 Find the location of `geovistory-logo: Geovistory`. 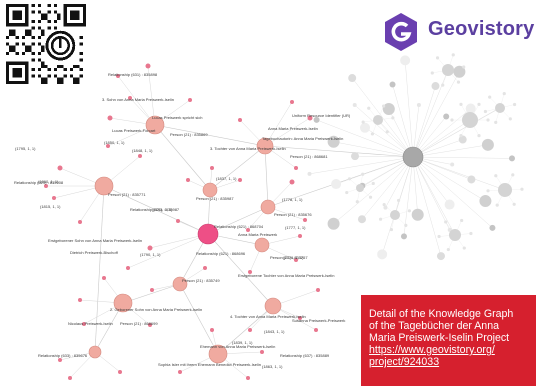

geovistory-logo: Geovistory is located at coordinates (458, 32).